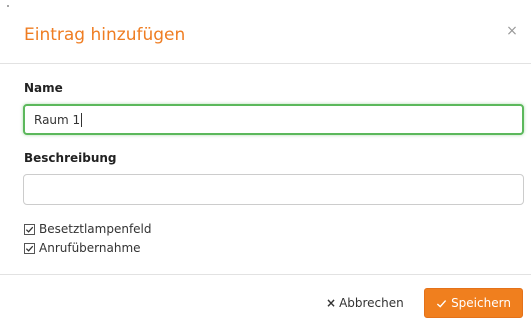 Image resolution: width=531 pixels, height=327 pixels. I want to click on name-label: Name, so click(43, 88).